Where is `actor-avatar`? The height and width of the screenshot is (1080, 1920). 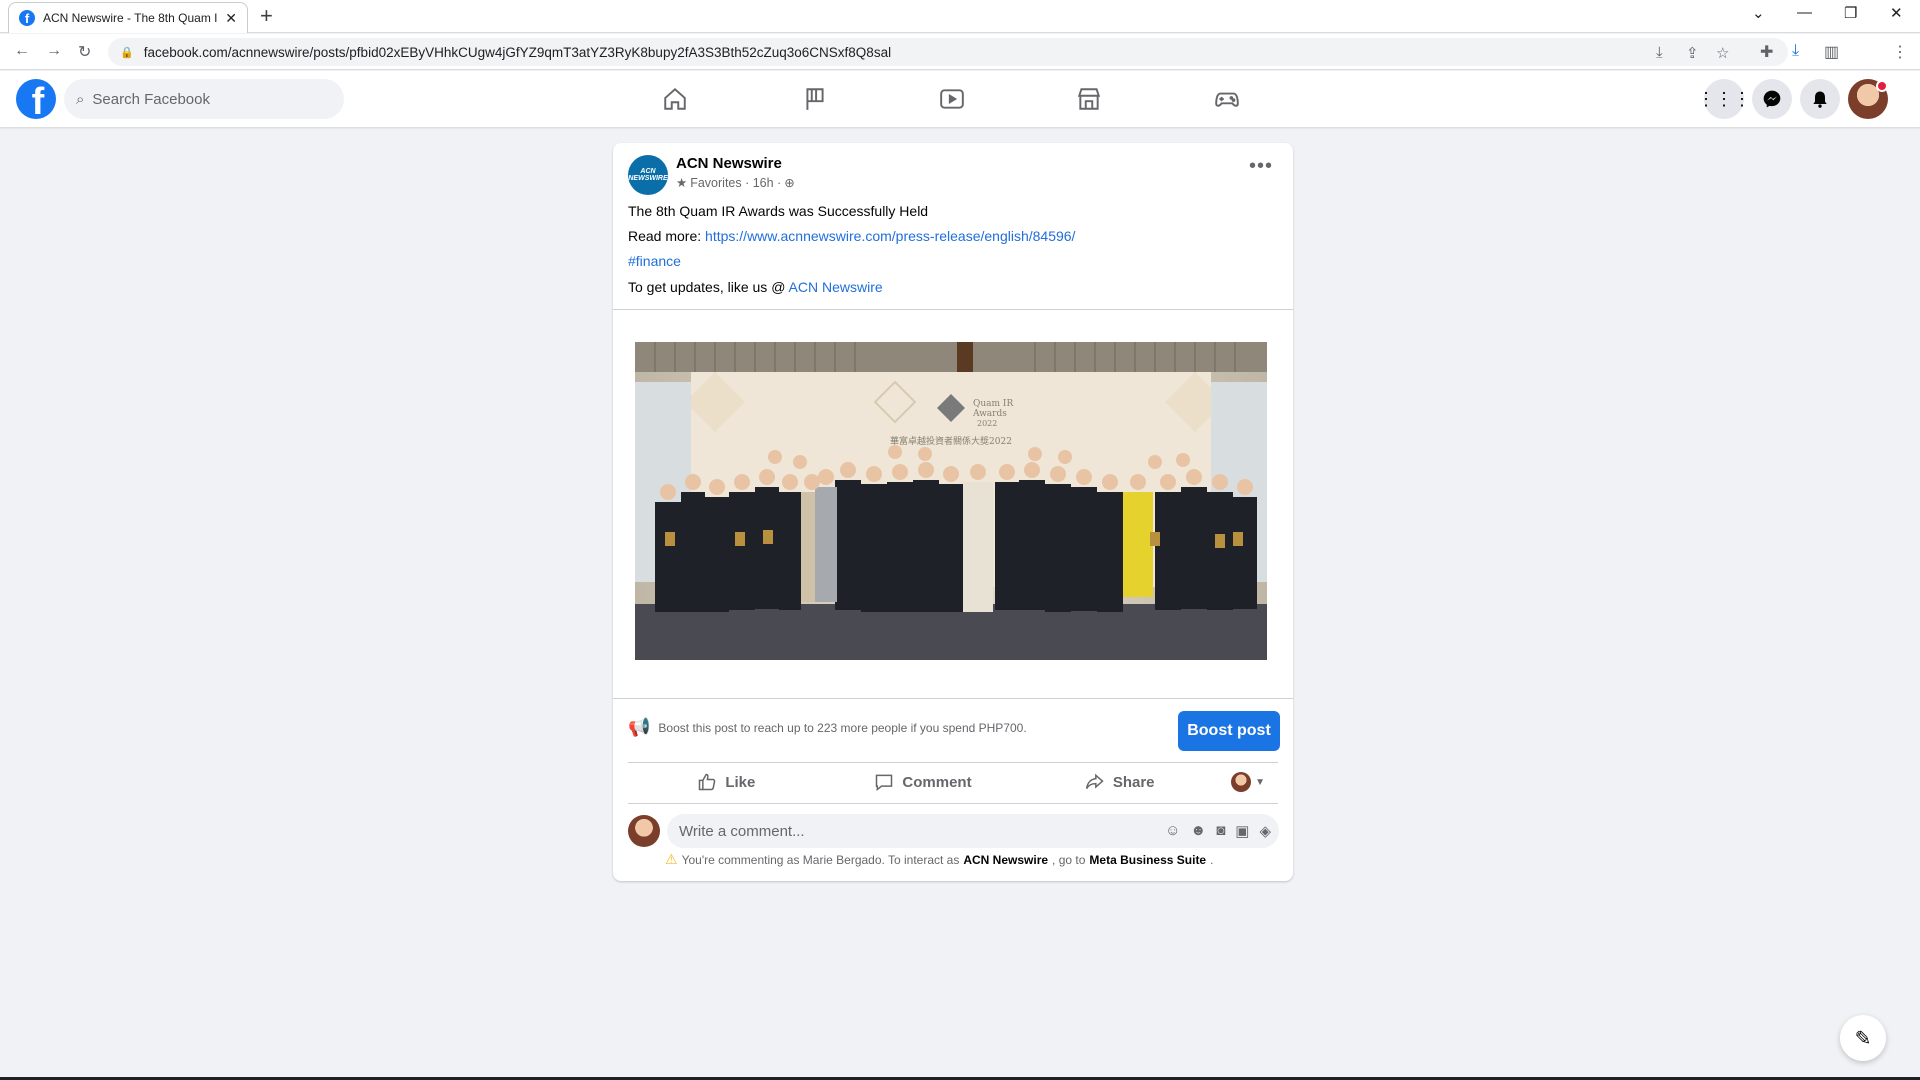 actor-avatar is located at coordinates (1241, 782).